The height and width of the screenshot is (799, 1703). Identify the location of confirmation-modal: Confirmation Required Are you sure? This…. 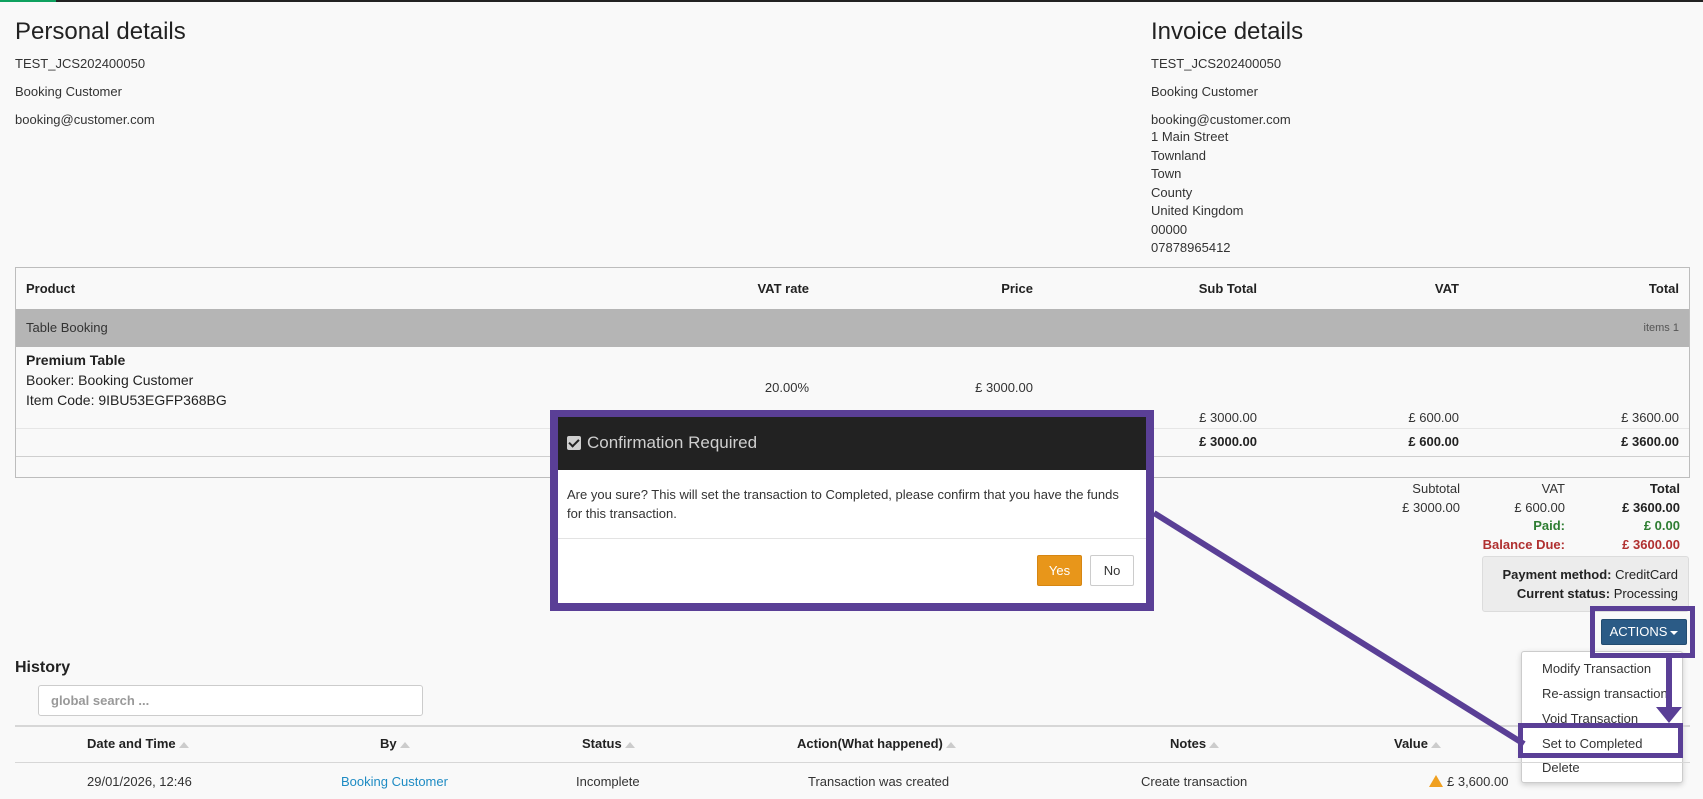
(852, 510).